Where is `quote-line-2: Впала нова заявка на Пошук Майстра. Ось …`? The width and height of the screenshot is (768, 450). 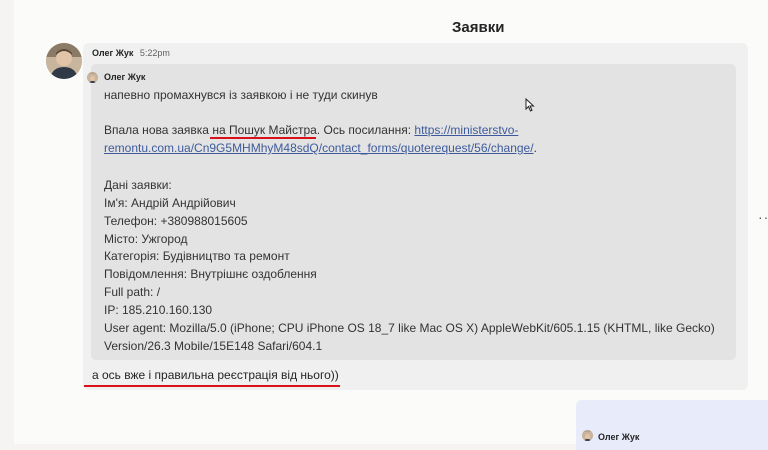 quote-line-2: Впала нова заявка на Пошук Майстра. Ось … is located at coordinates (311, 130).